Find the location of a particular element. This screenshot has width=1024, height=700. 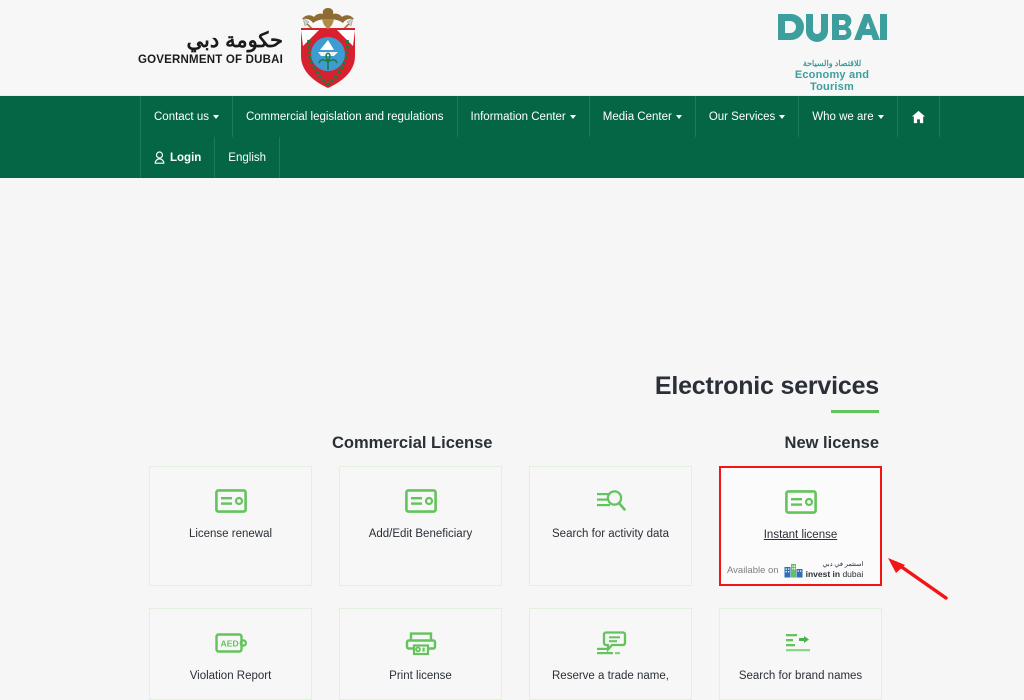

printer-icon is located at coordinates (421, 643).